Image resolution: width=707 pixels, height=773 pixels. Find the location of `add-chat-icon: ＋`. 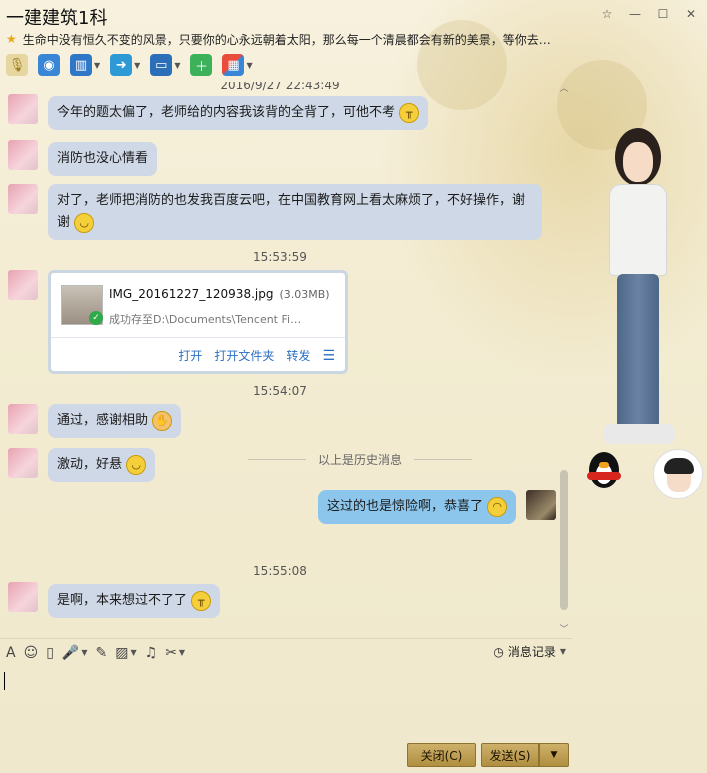

add-chat-icon: ＋ is located at coordinates (201, 65).